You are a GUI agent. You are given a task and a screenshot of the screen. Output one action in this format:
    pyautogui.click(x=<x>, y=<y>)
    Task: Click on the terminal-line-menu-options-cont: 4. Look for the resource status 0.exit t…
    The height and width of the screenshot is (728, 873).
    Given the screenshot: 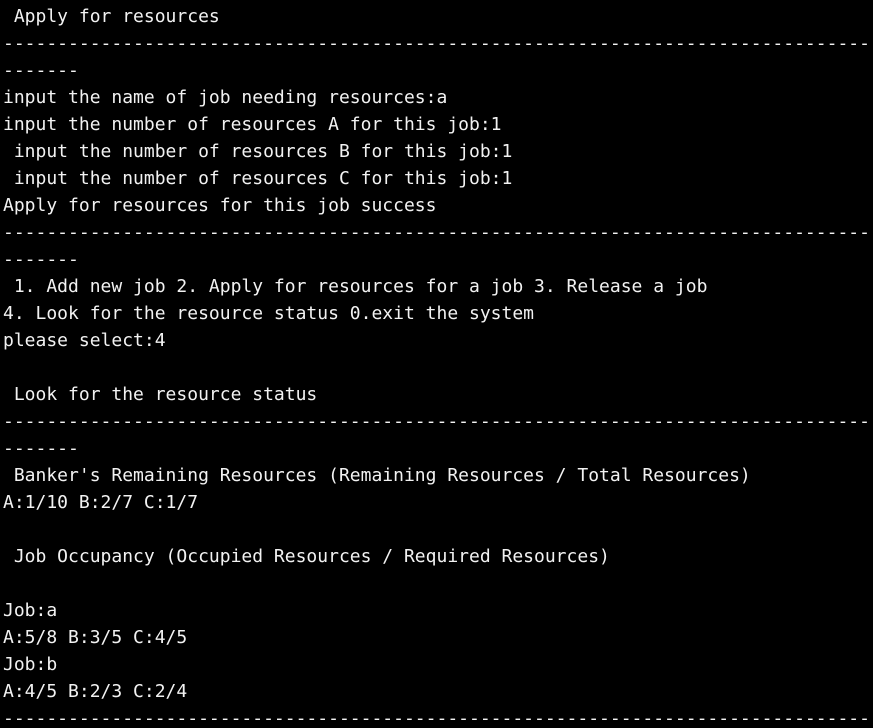 What is the action you would take?
    pyautogui.click(x=269, y=313)
    